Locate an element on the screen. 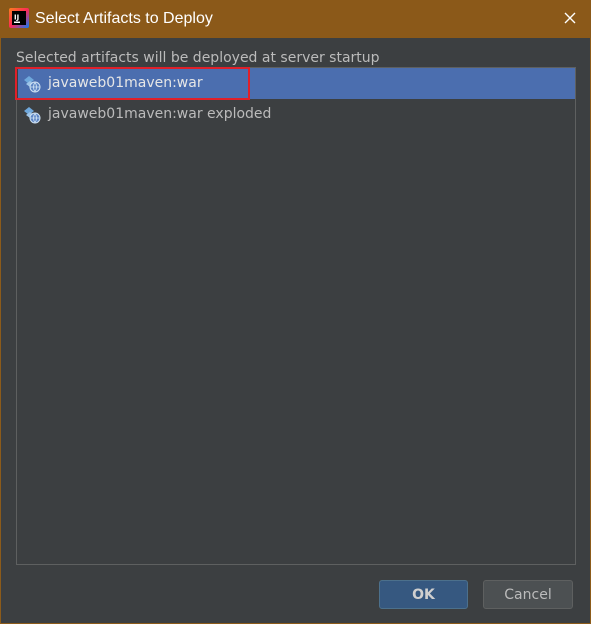 The height and width of the screenshot is (624, 591). close-button is located at coordinates (570, 18).